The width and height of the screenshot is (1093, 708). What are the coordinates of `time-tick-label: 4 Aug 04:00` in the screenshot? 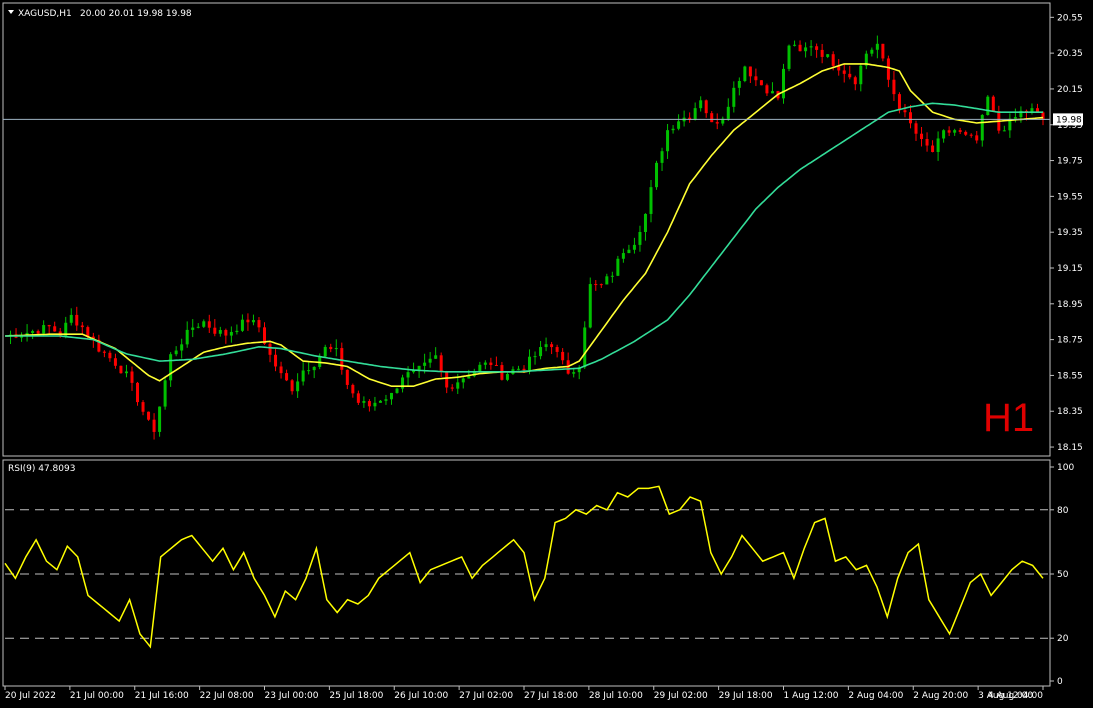 It's located at (1015, 696).